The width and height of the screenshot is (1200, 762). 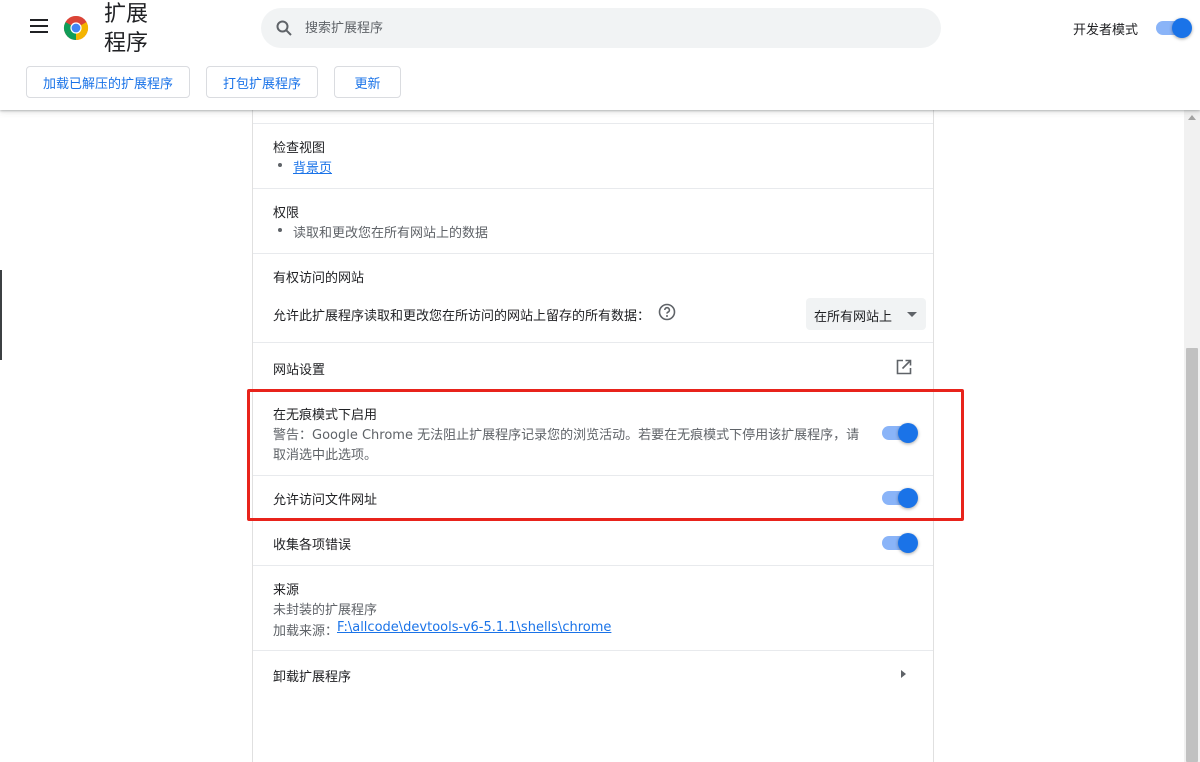 What do you see at coordinates (1174, 28) in the screenshot?
I see `dev-mode-toggle` at bounding box center [1174, 28].